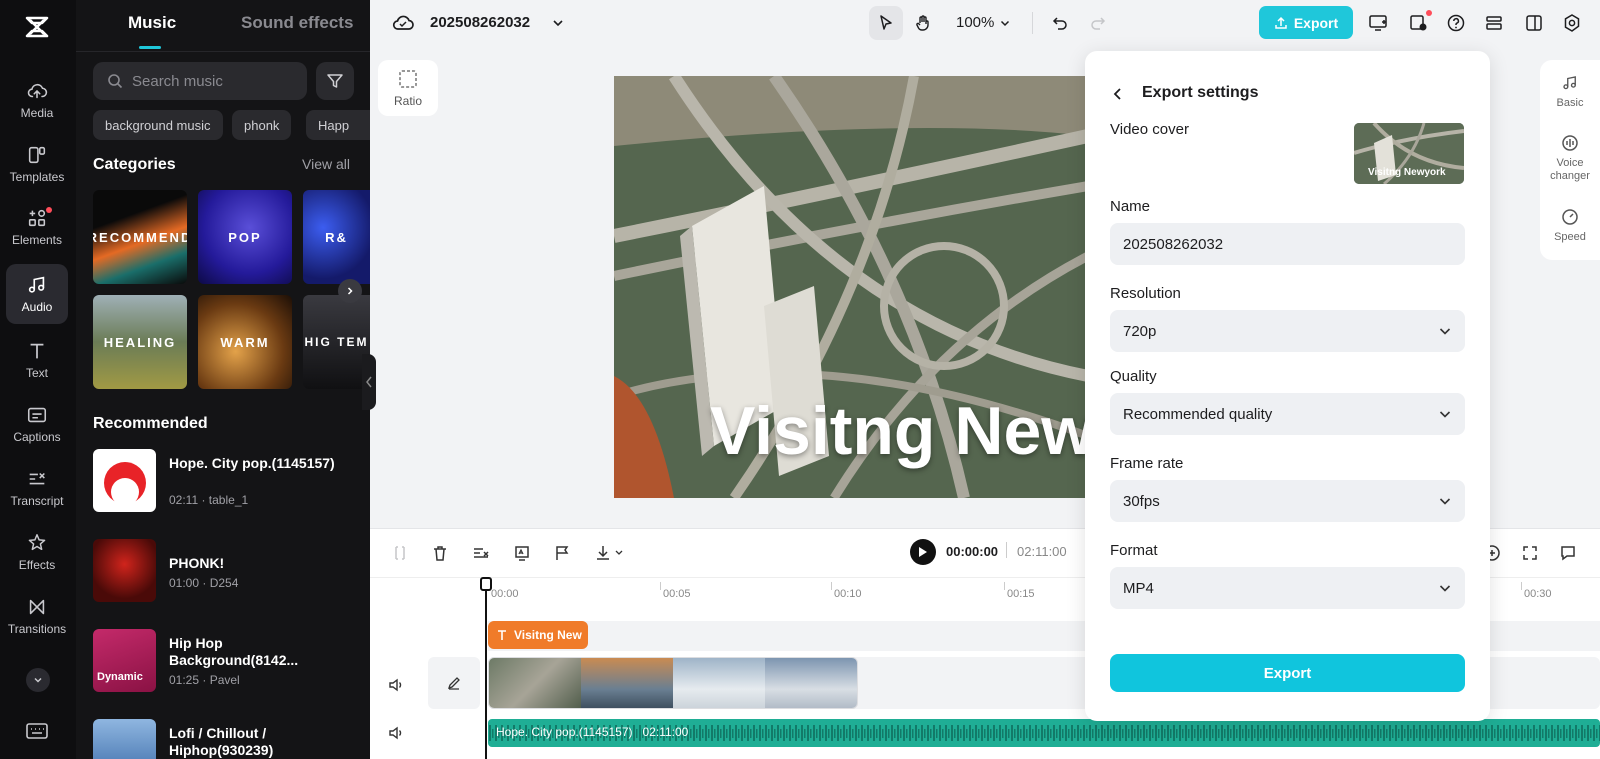 The width and height of the screenshot is (1600, 759). What do you see at coordinates (37, 424) in the screenshot?
I see `rail-captions: Captions` at bounding box center [37, 424].